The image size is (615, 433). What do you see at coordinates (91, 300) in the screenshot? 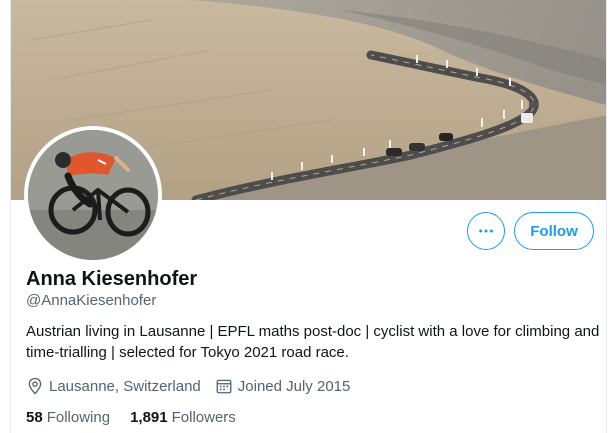
I see `user-handle: @AnnaKiesenhofer` at bounding box center [91, 300].